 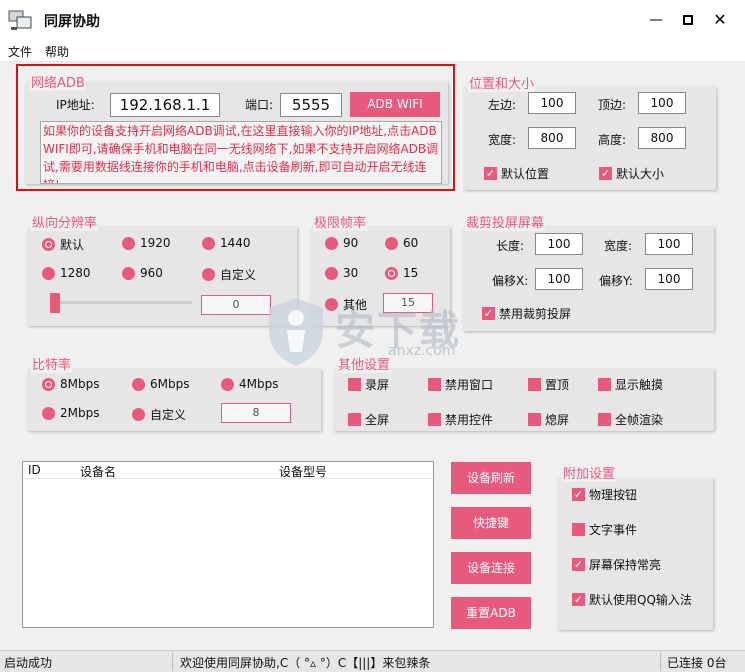 What do you see at coordinates (552, 138) in the screenshot?
I see `width-input: 800` at bounding box center [552, 138].